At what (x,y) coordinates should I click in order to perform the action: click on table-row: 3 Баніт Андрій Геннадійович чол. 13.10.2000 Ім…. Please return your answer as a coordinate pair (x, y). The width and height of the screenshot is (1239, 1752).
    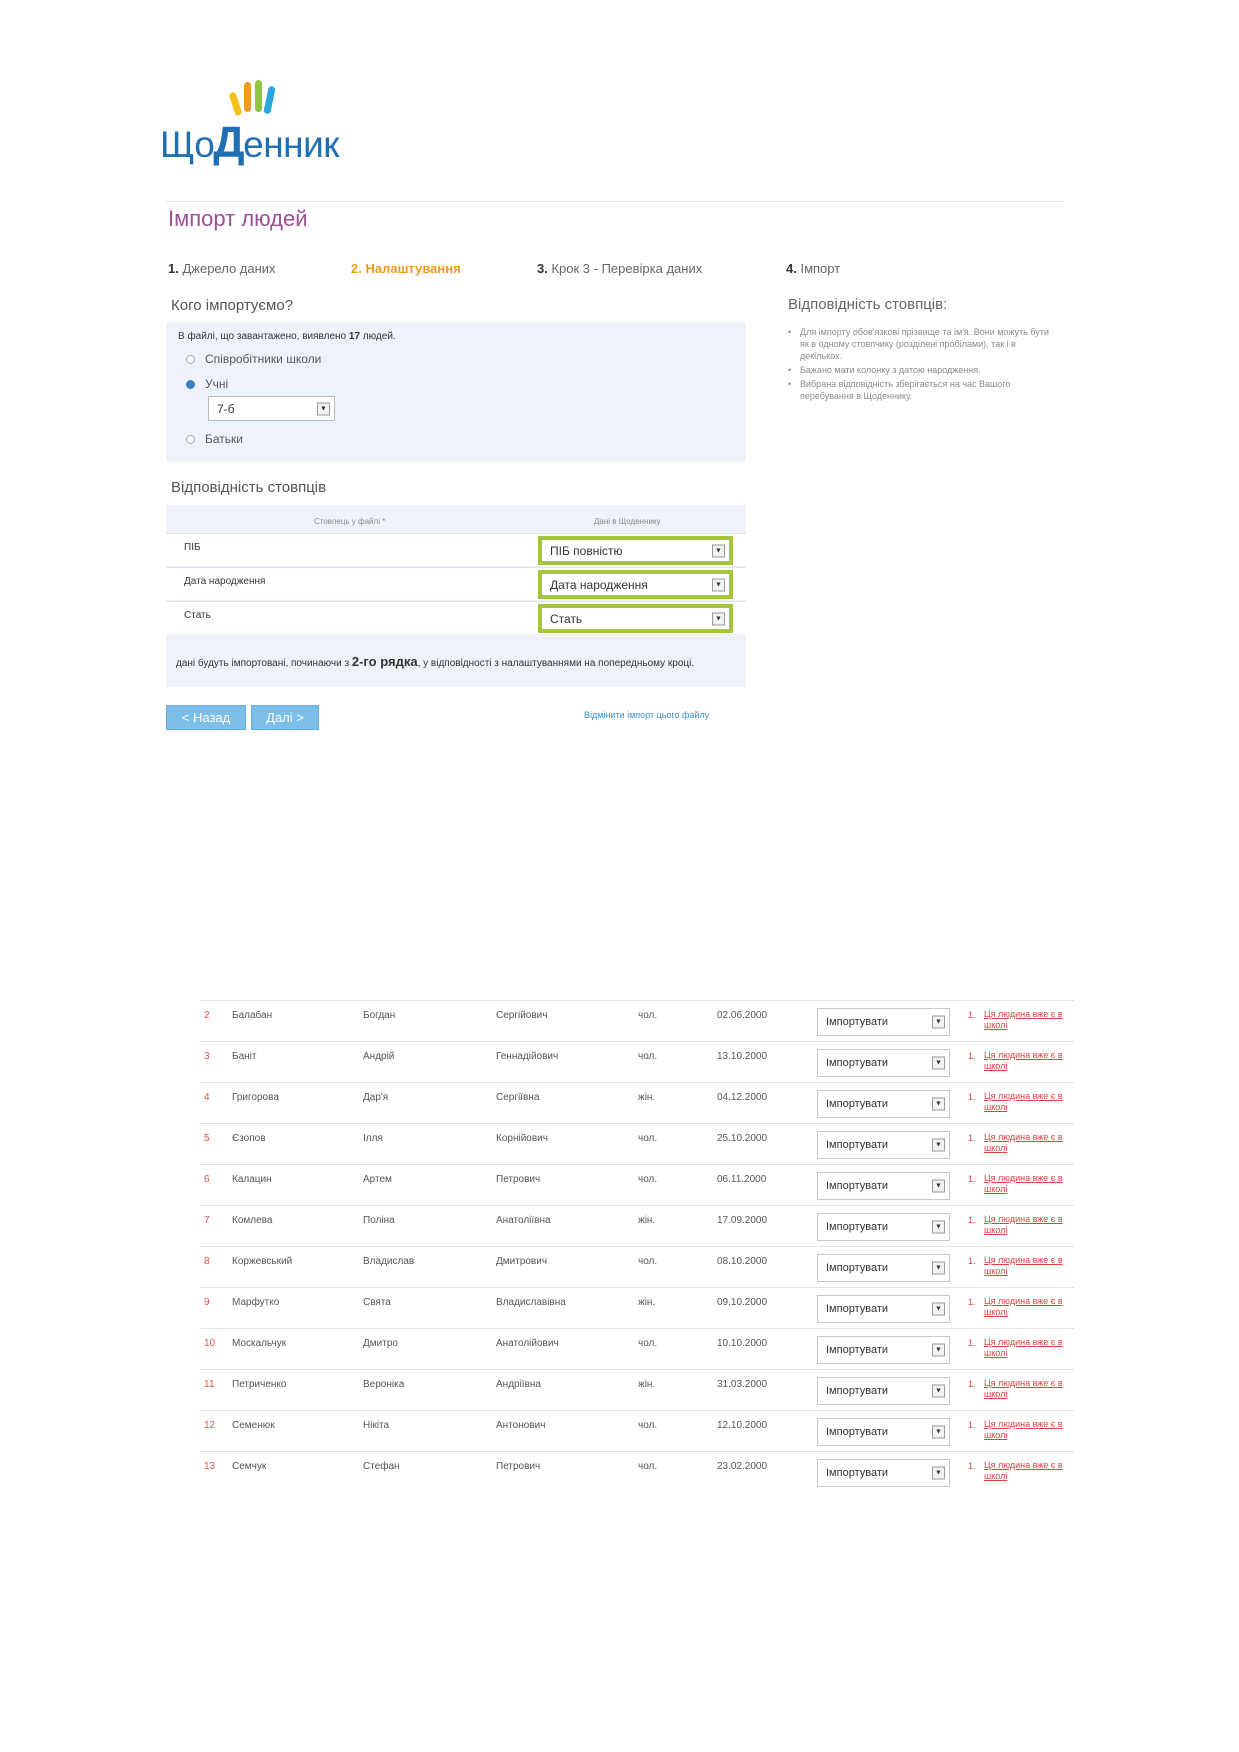
    Looking at the image, I should click on (637, 1062).